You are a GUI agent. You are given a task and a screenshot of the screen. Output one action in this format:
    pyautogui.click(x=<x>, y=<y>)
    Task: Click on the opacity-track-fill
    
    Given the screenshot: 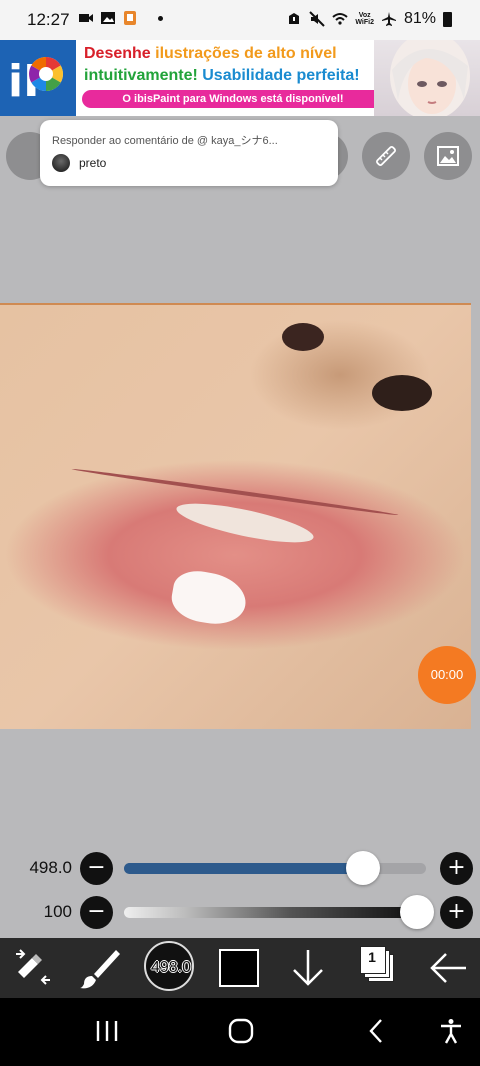 What is the action you would take?
    pyautogui.click(x=275, y=912)
    